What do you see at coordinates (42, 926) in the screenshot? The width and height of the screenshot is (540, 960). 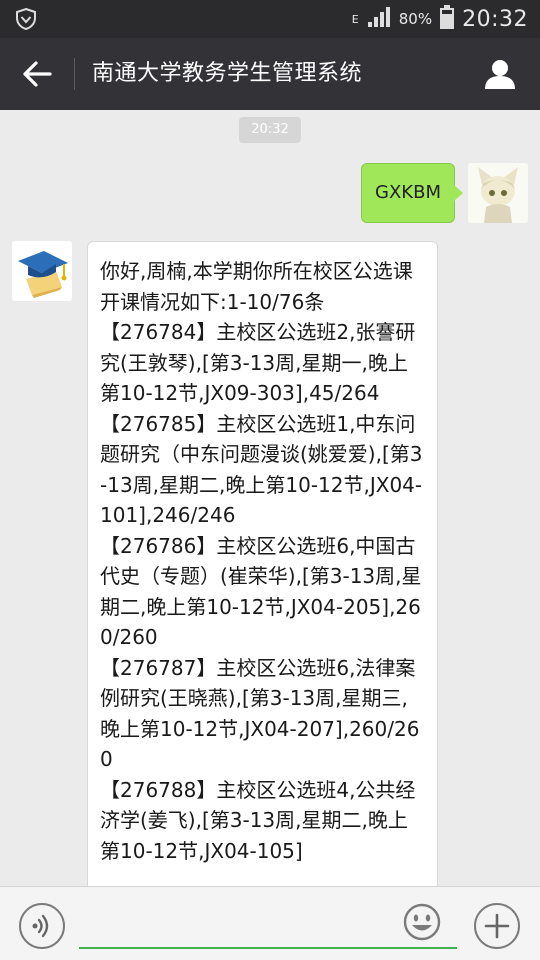 I see `voice-icon` at bounding box center [42, 926].